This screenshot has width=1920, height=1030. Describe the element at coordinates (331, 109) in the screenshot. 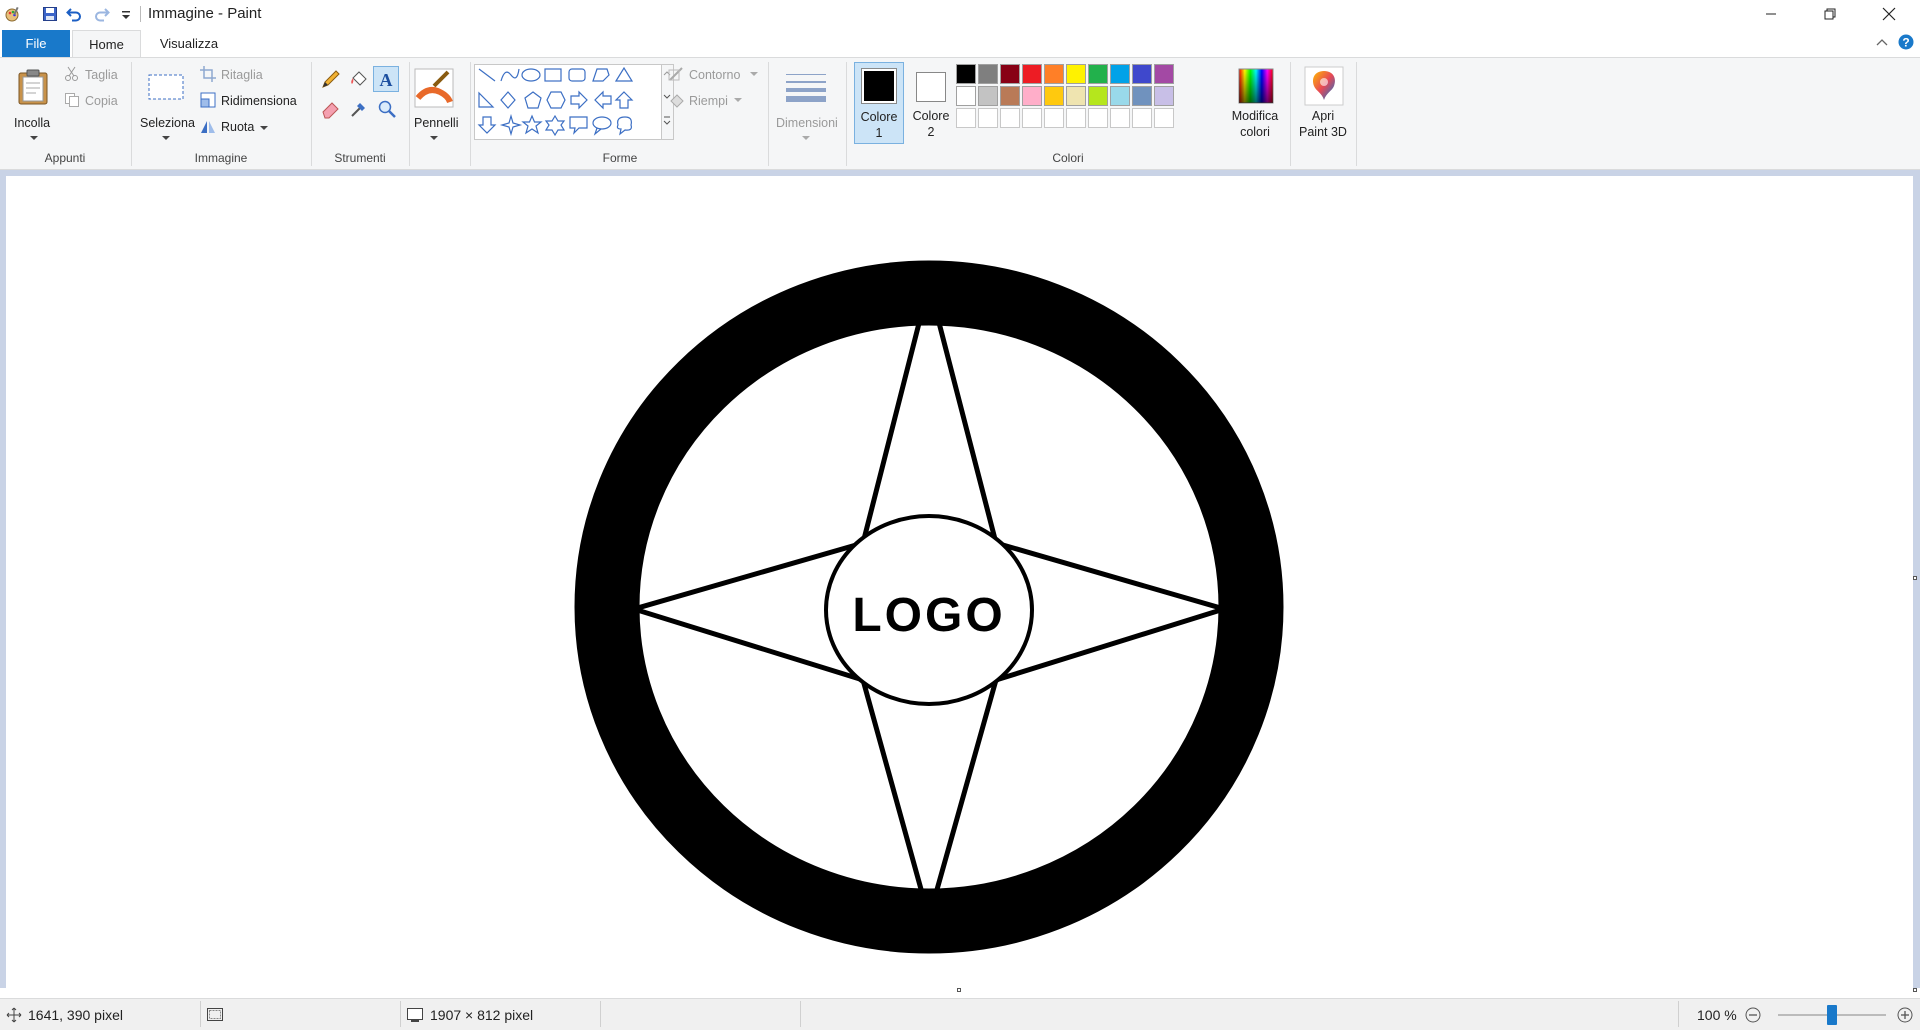

I see `eraser-icon` at that location.